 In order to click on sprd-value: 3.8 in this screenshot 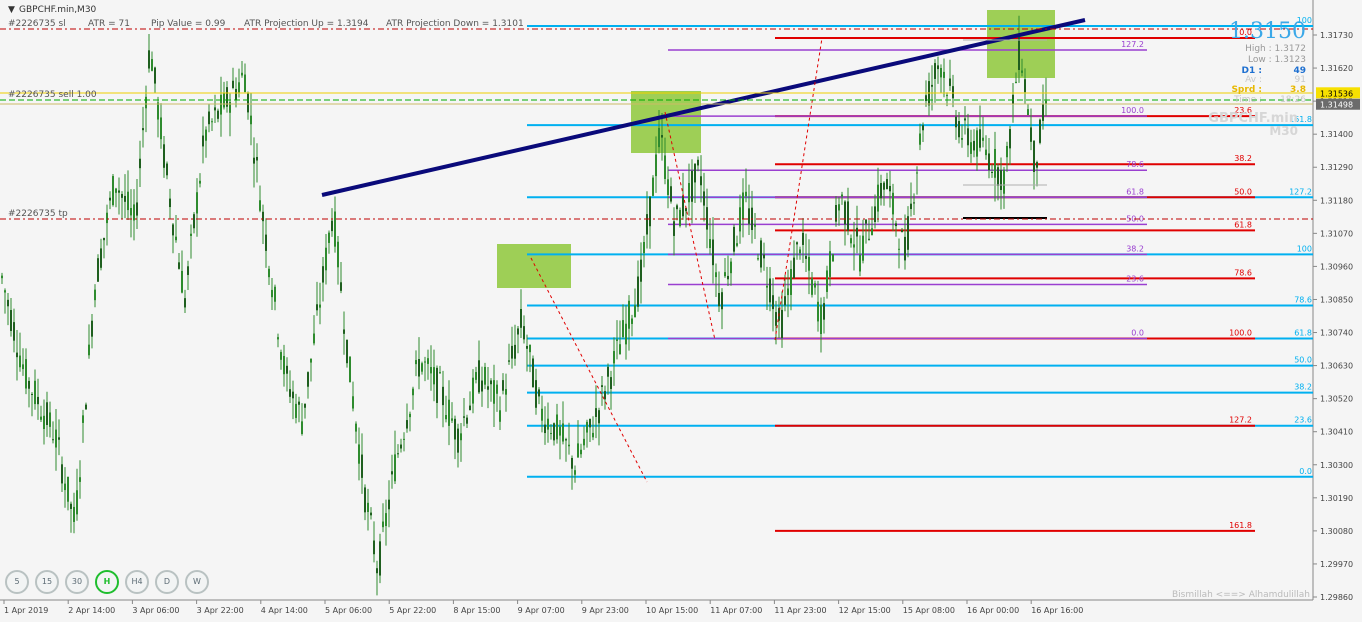, I will do `click(1298, 90)`.